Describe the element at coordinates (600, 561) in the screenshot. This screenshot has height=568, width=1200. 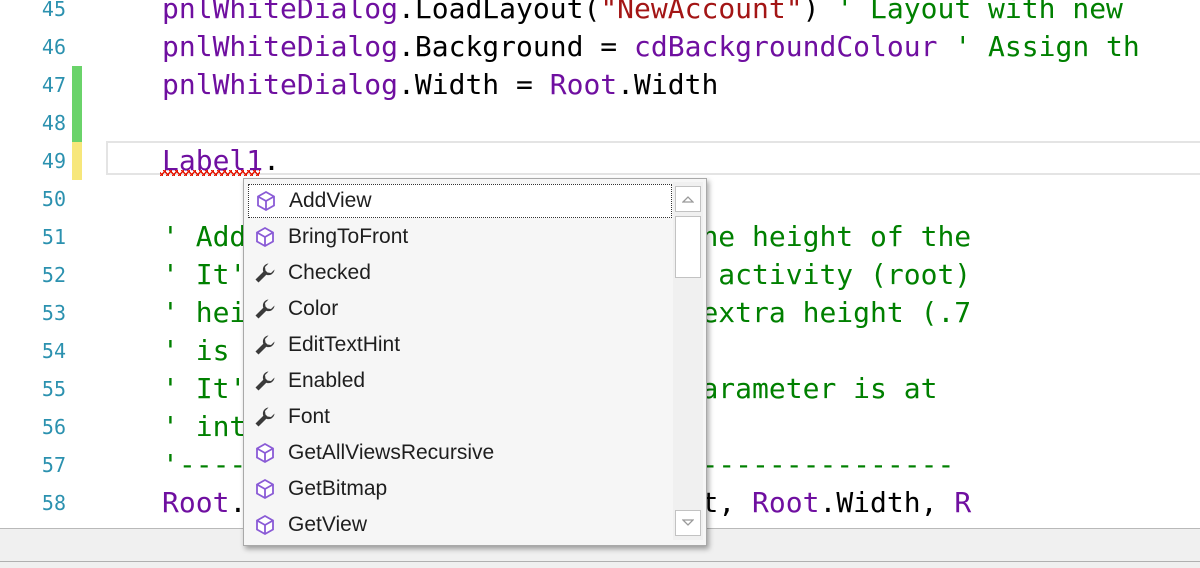
I see `bottom-bar-divider` at that location.